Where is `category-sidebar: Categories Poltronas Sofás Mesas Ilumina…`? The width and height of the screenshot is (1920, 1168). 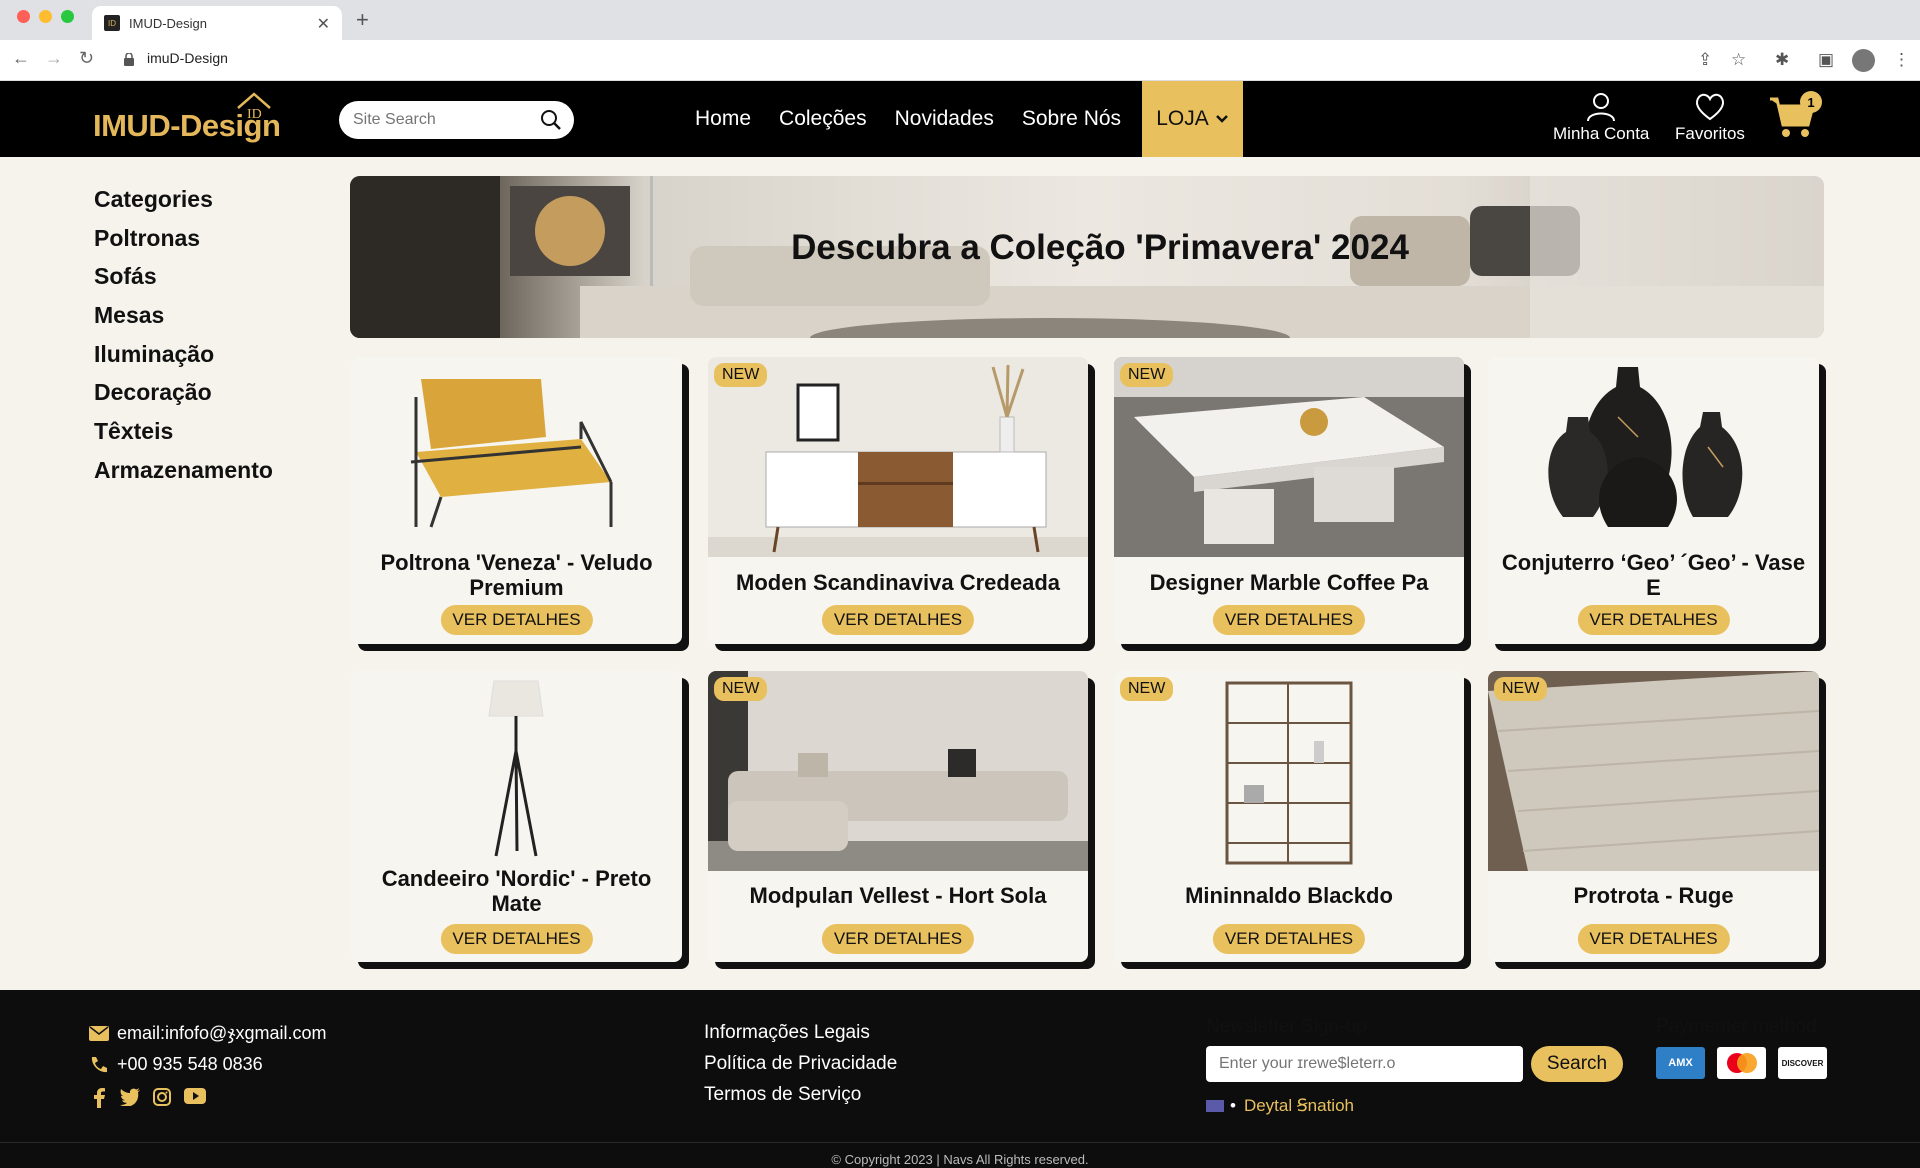 category-sidebar: Categories Poltronas Sofás Mesas Ilumina… is located at coordinates (183, 338).